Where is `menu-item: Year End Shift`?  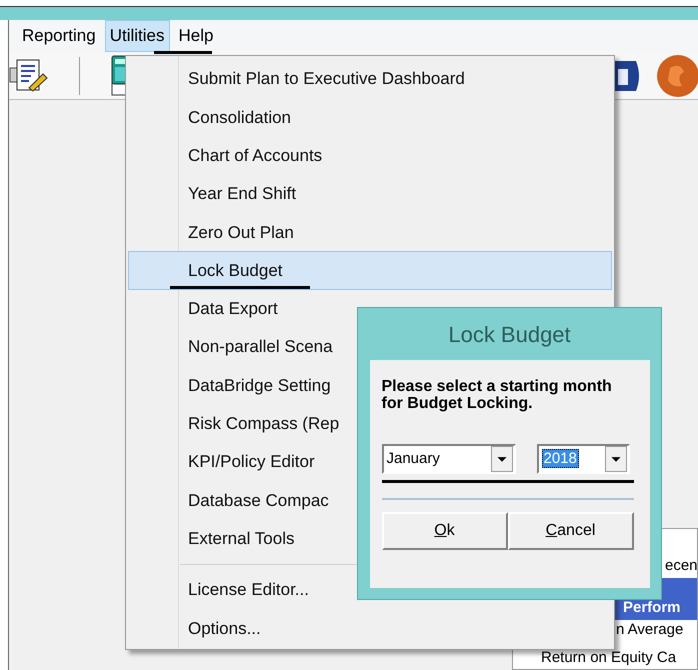 menu-item: Year End Shift is located at coordinates (370, 194).